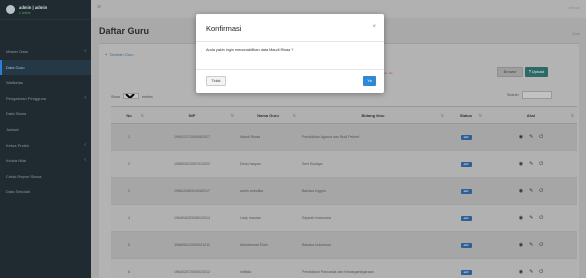  I want to click on sidebar-item-ketua-proiek: Ketua Proiek ‹, so click(45, 146).